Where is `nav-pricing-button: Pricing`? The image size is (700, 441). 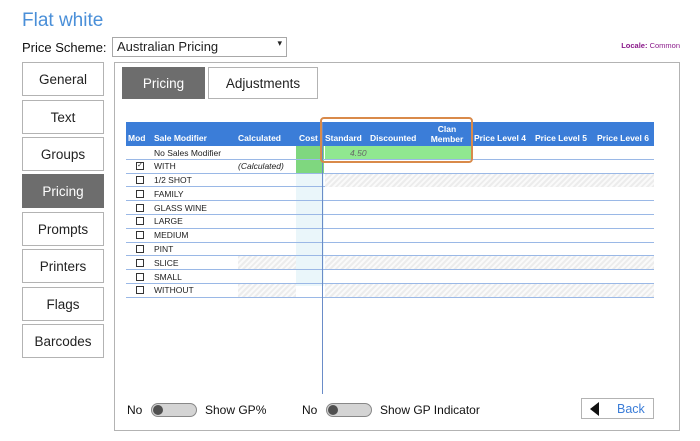
nav-pricing-button: Pricing is located at coordinates (63, 191).